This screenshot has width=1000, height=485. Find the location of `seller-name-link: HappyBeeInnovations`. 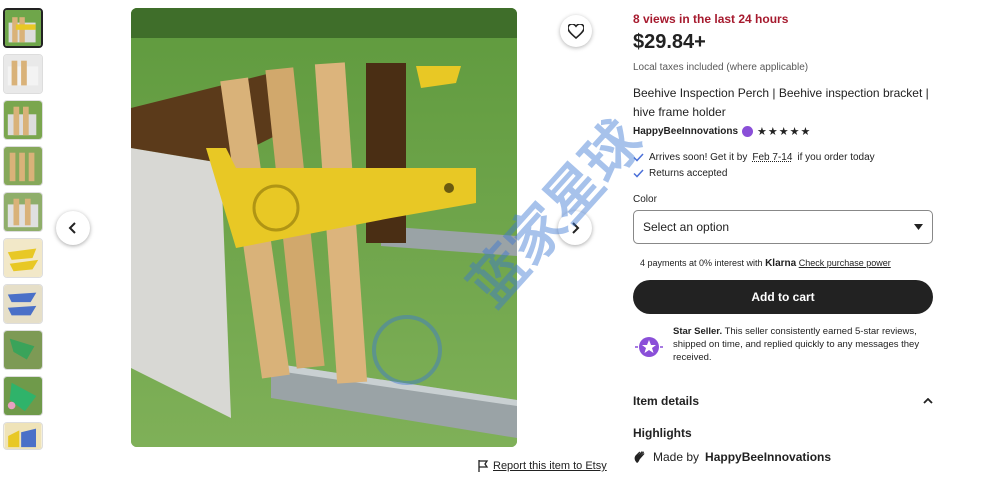

seller-name-link: HappyBeeInnovations is located at coordinates (685, 131).